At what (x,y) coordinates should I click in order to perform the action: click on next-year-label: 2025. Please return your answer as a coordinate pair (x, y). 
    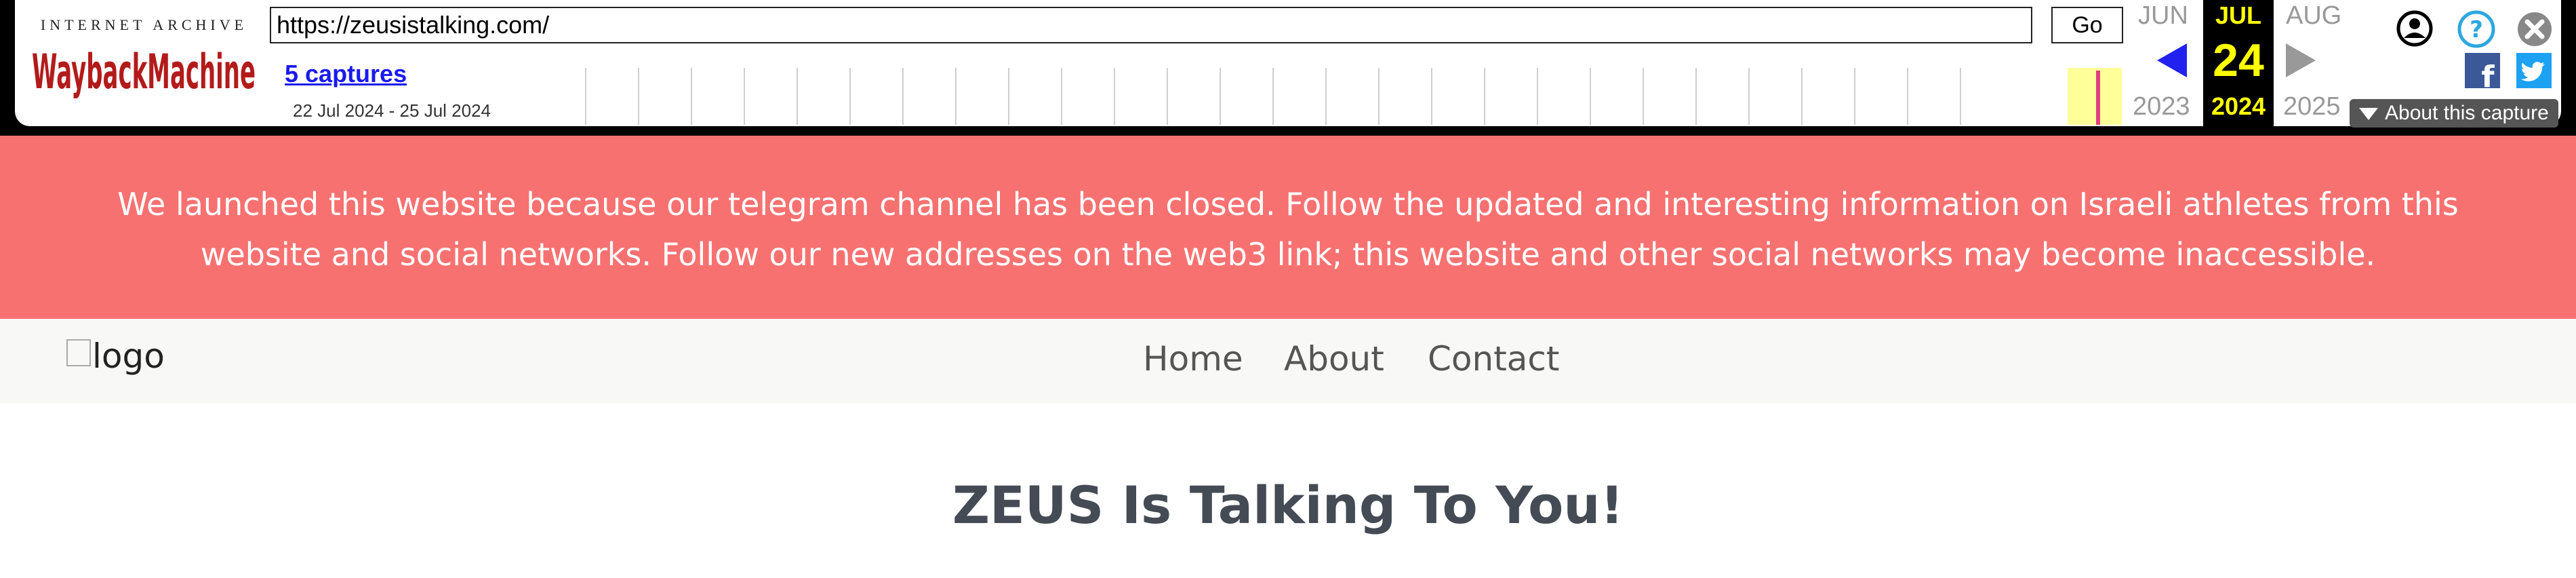
    Looking at the image, I should click on (2312, 106).